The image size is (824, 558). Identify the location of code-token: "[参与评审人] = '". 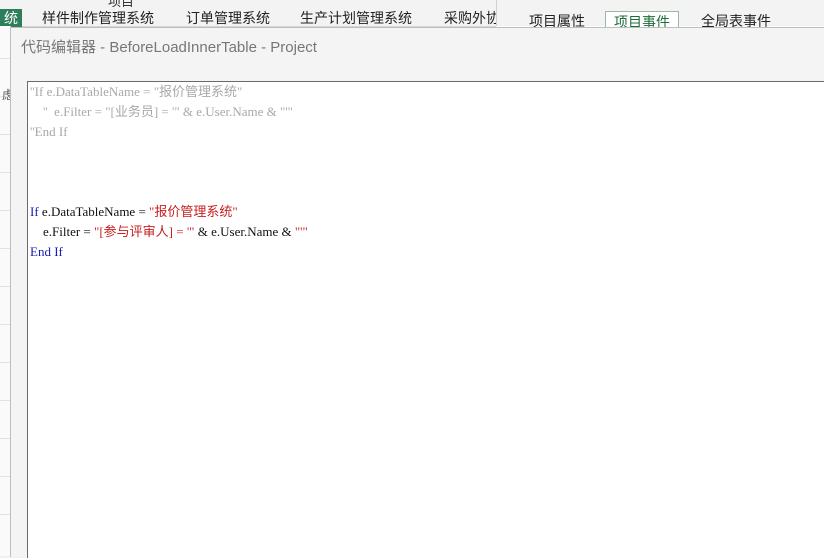
(144, 231).